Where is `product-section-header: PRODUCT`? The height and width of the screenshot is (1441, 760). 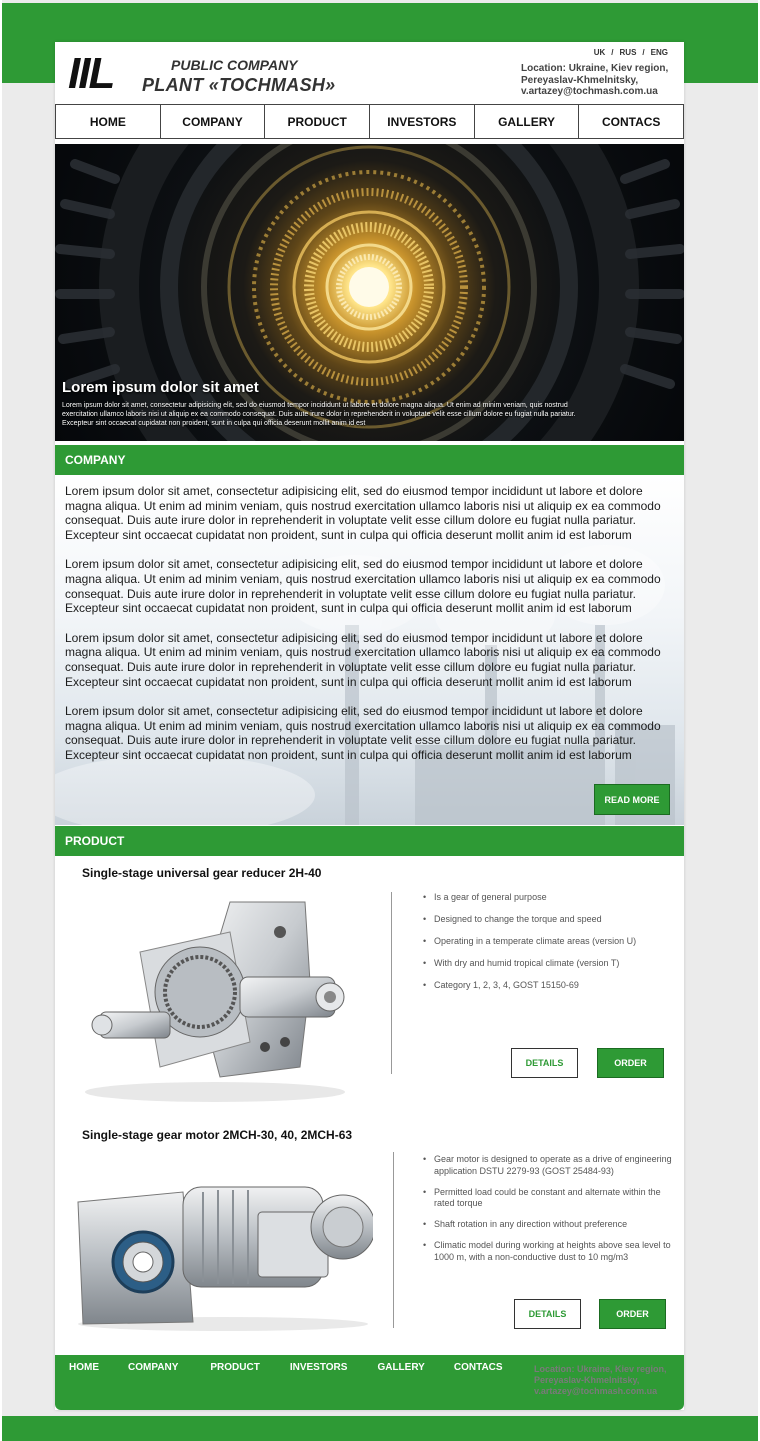 product-section-header: PRODUCT is located at coordinates (369, 841).